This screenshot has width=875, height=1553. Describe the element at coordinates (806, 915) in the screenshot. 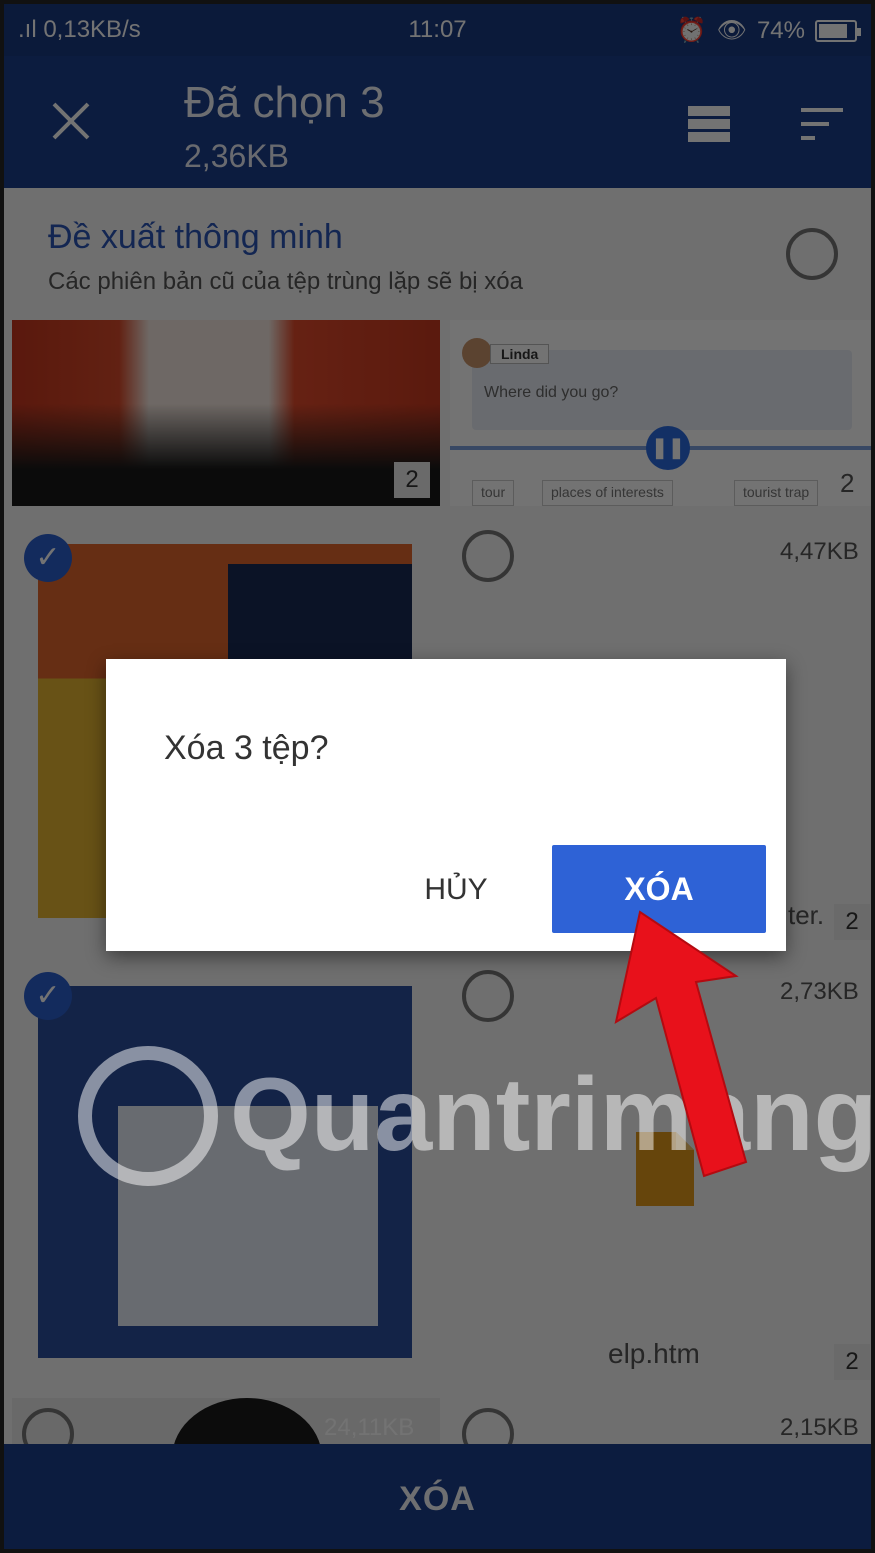

I see `file-name-fragment: ter.` at that location.